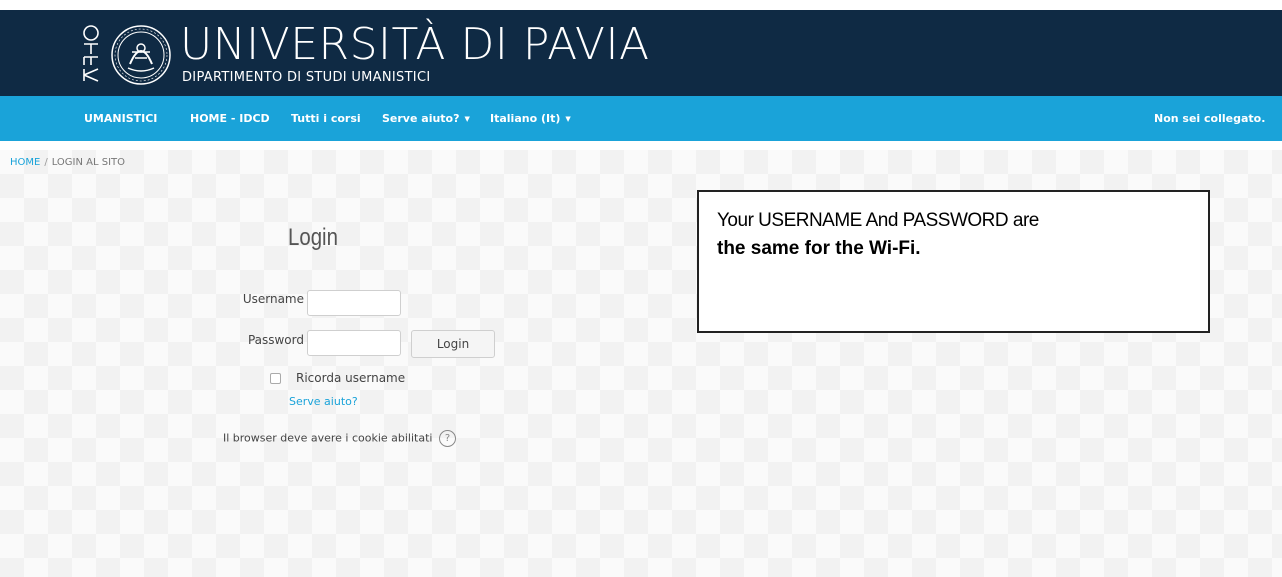 This screenshot has width=1282, height=577. I want to click on username-label: Username, so click(273, 299).